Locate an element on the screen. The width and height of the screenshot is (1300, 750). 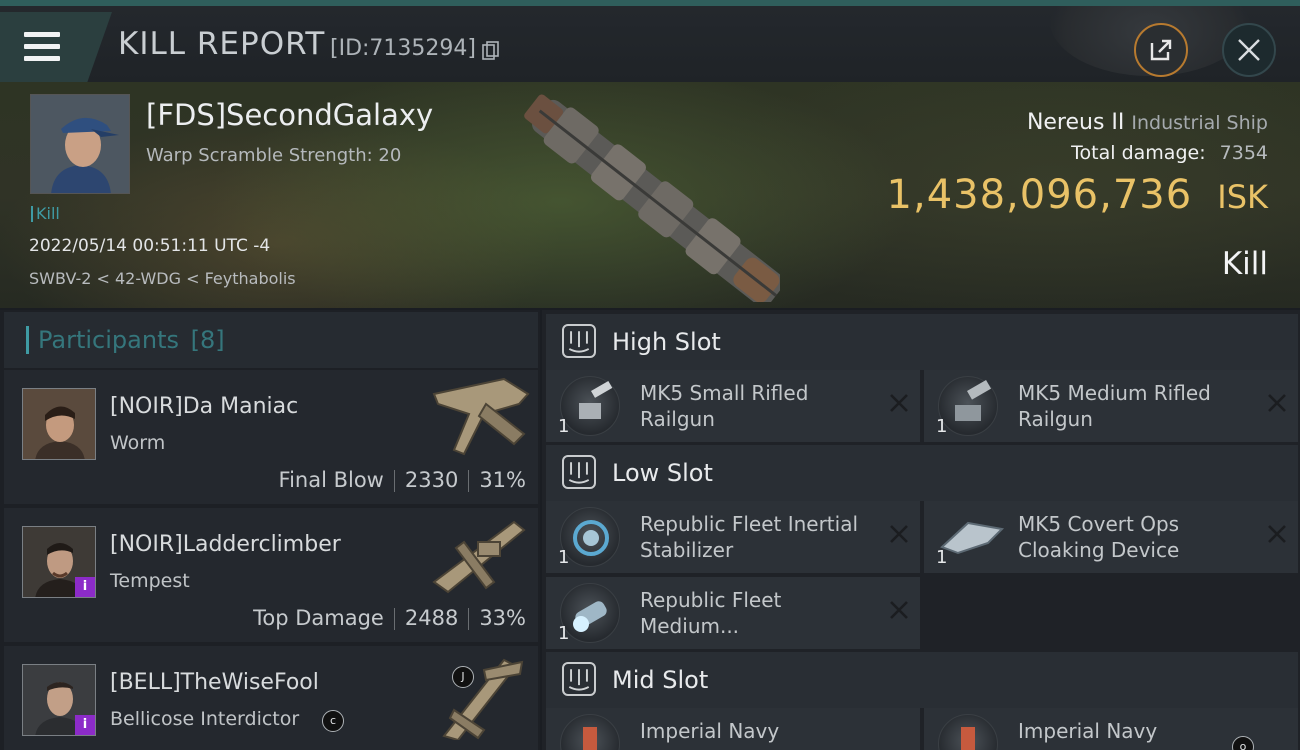
high-slot-title: High Slot is located at coordinates (666, 342).